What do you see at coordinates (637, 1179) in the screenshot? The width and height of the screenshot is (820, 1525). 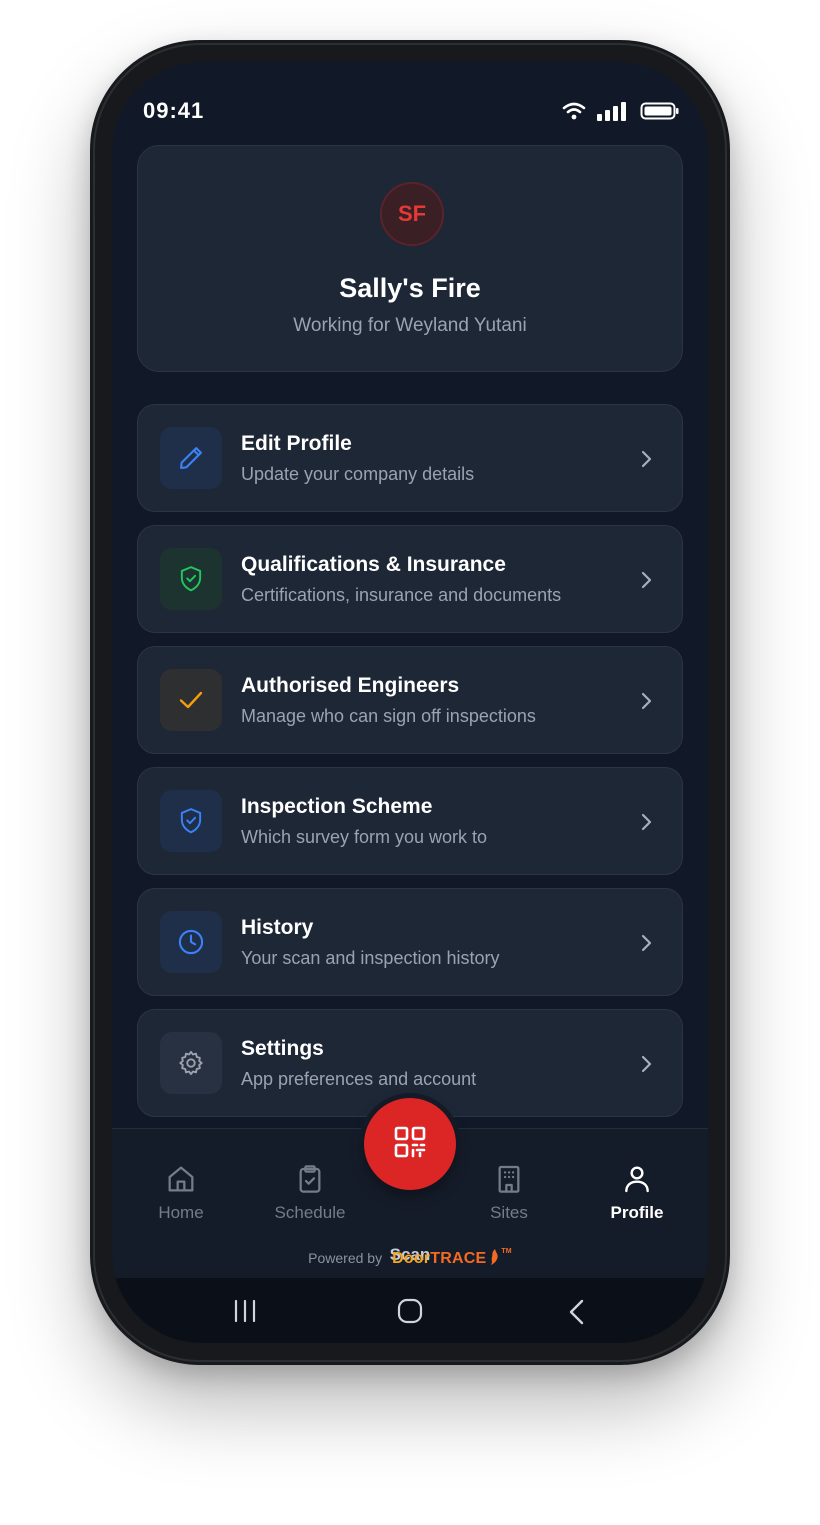 I see `user-icon` at bounding box center [637, 1179].